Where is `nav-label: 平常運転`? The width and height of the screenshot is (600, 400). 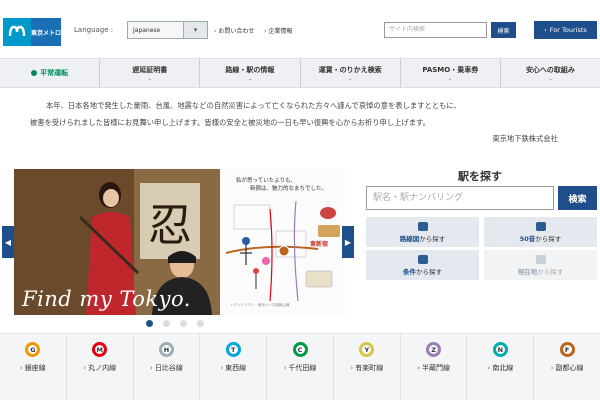 nav-label: 平常運転 is located at coordinates (49, 73).